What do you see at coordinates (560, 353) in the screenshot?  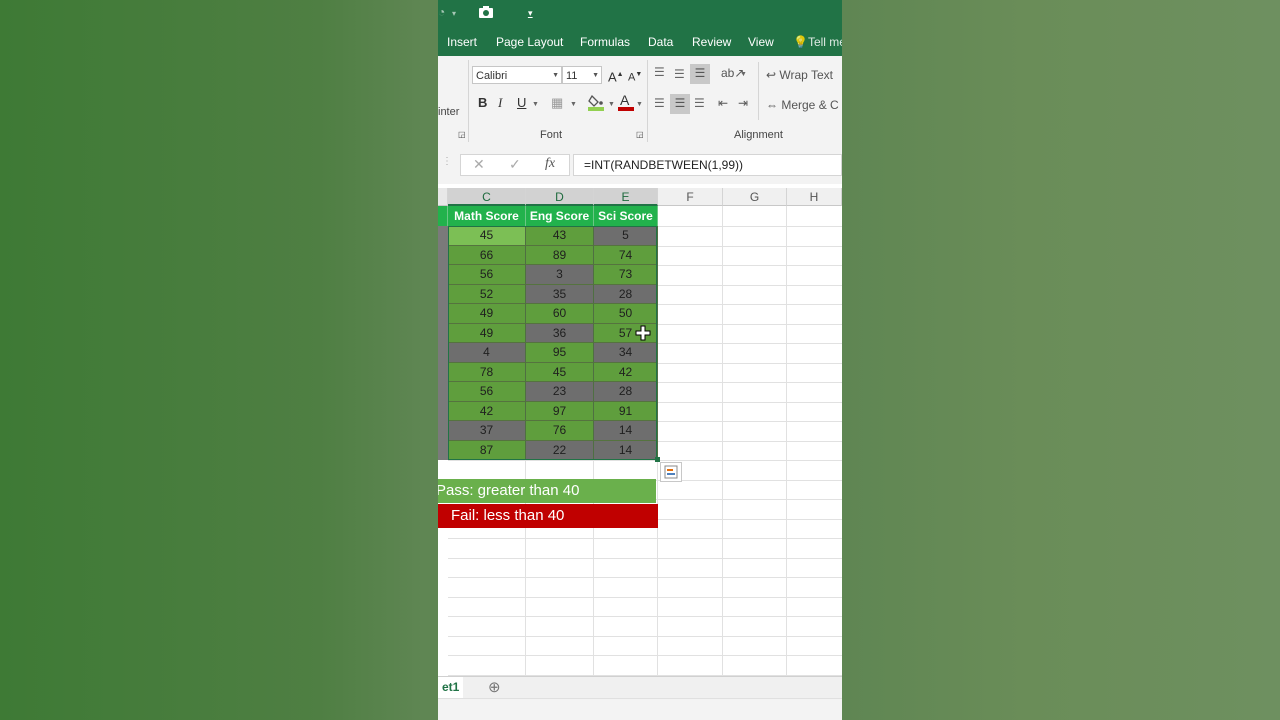 I see `score-cell: 95` at bounding box center [560, 353].